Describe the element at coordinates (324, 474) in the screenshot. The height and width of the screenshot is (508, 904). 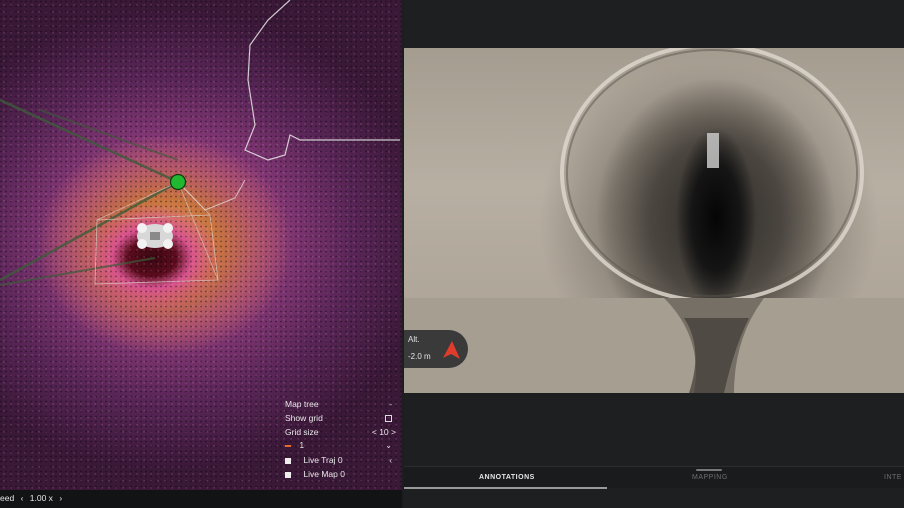
I see `live-map-label: Live Map 0` at that location.